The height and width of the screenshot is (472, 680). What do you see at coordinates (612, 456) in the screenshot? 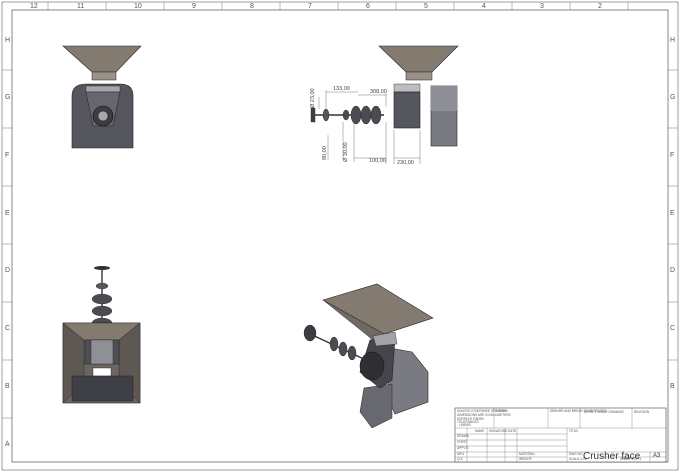
I see `drawing-title: Crusher face` at bounding box center [612, 456].